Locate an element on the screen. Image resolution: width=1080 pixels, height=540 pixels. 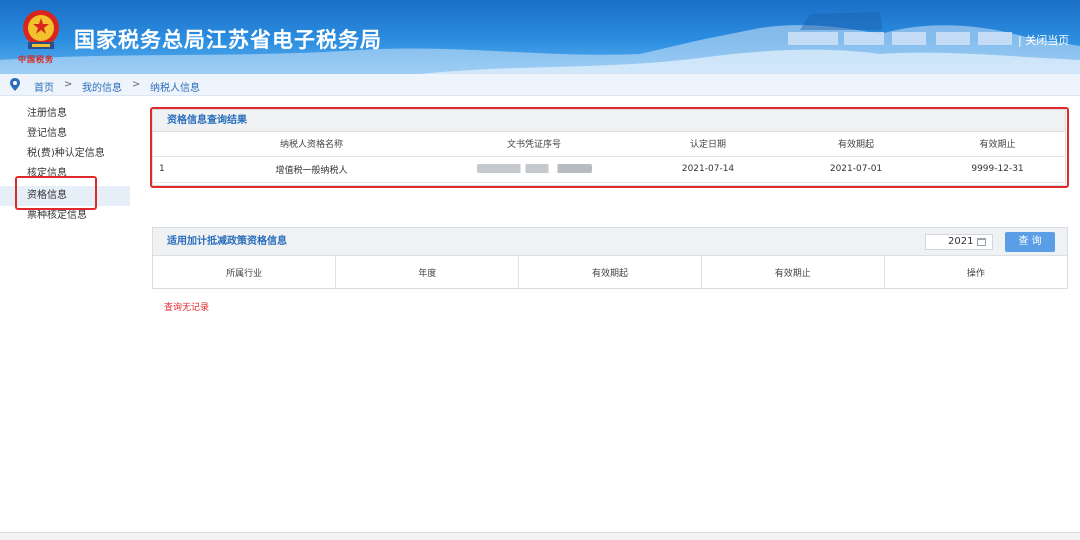
query-button: 查 询 is located at coordinates (1030, 242).